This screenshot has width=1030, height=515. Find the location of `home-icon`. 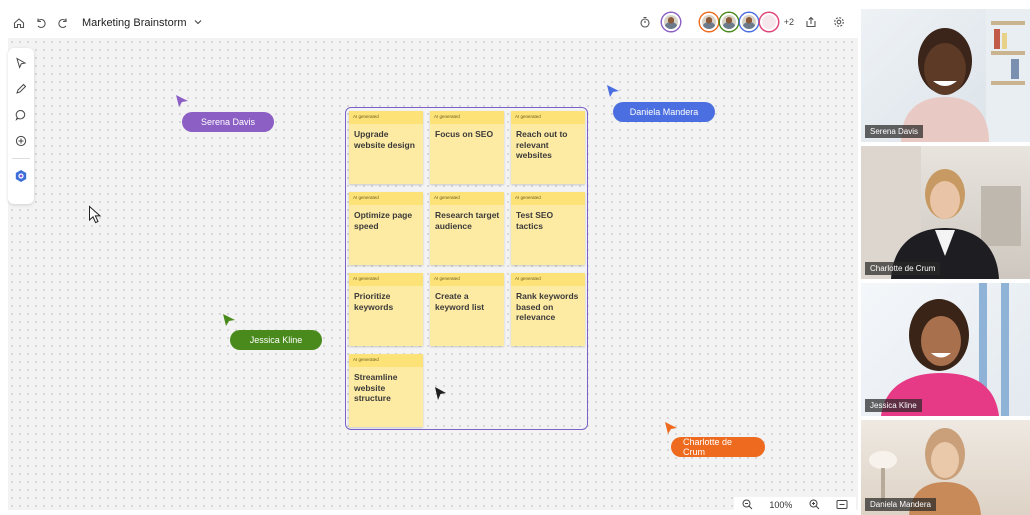

home-icon is located at coordinates (19, 23).